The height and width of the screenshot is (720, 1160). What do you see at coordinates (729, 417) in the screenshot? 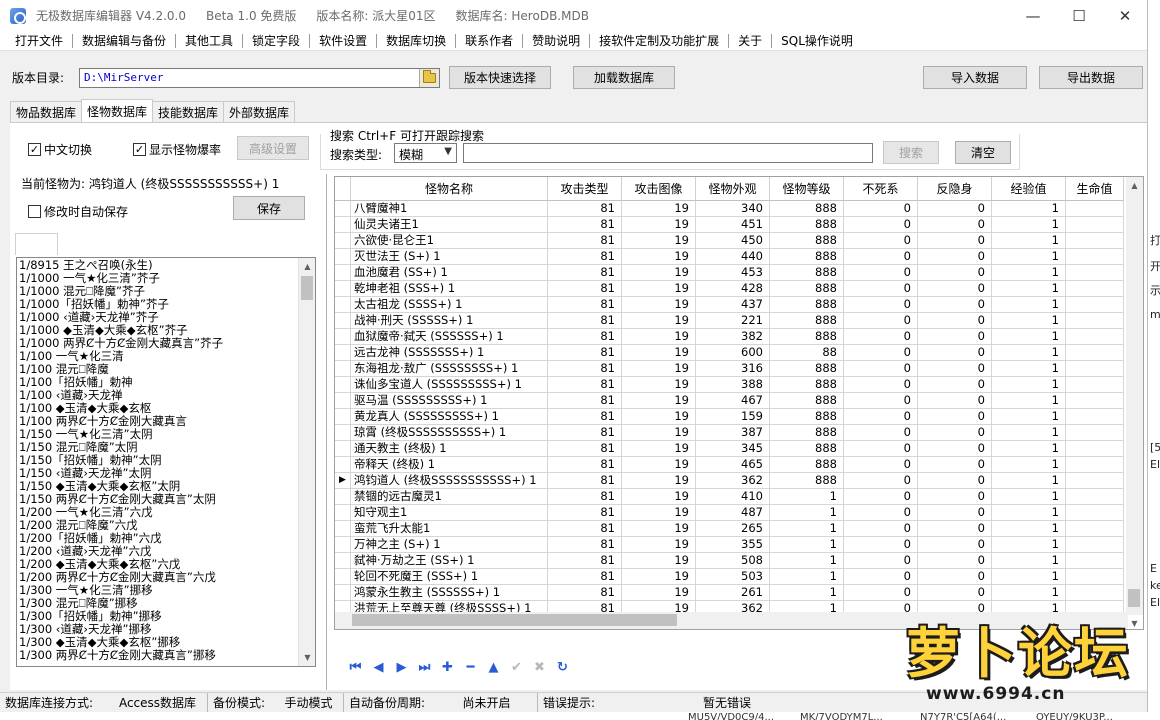
I see `table-row: 黄龙真人 (SSSSSSSSS+) 1 81 19 159 888 0 0 1` at bounding box center [729, 417].